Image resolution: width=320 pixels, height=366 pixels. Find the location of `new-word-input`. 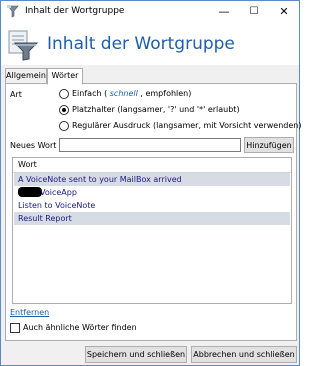

new-word-input is located at coordinates (150, 145).